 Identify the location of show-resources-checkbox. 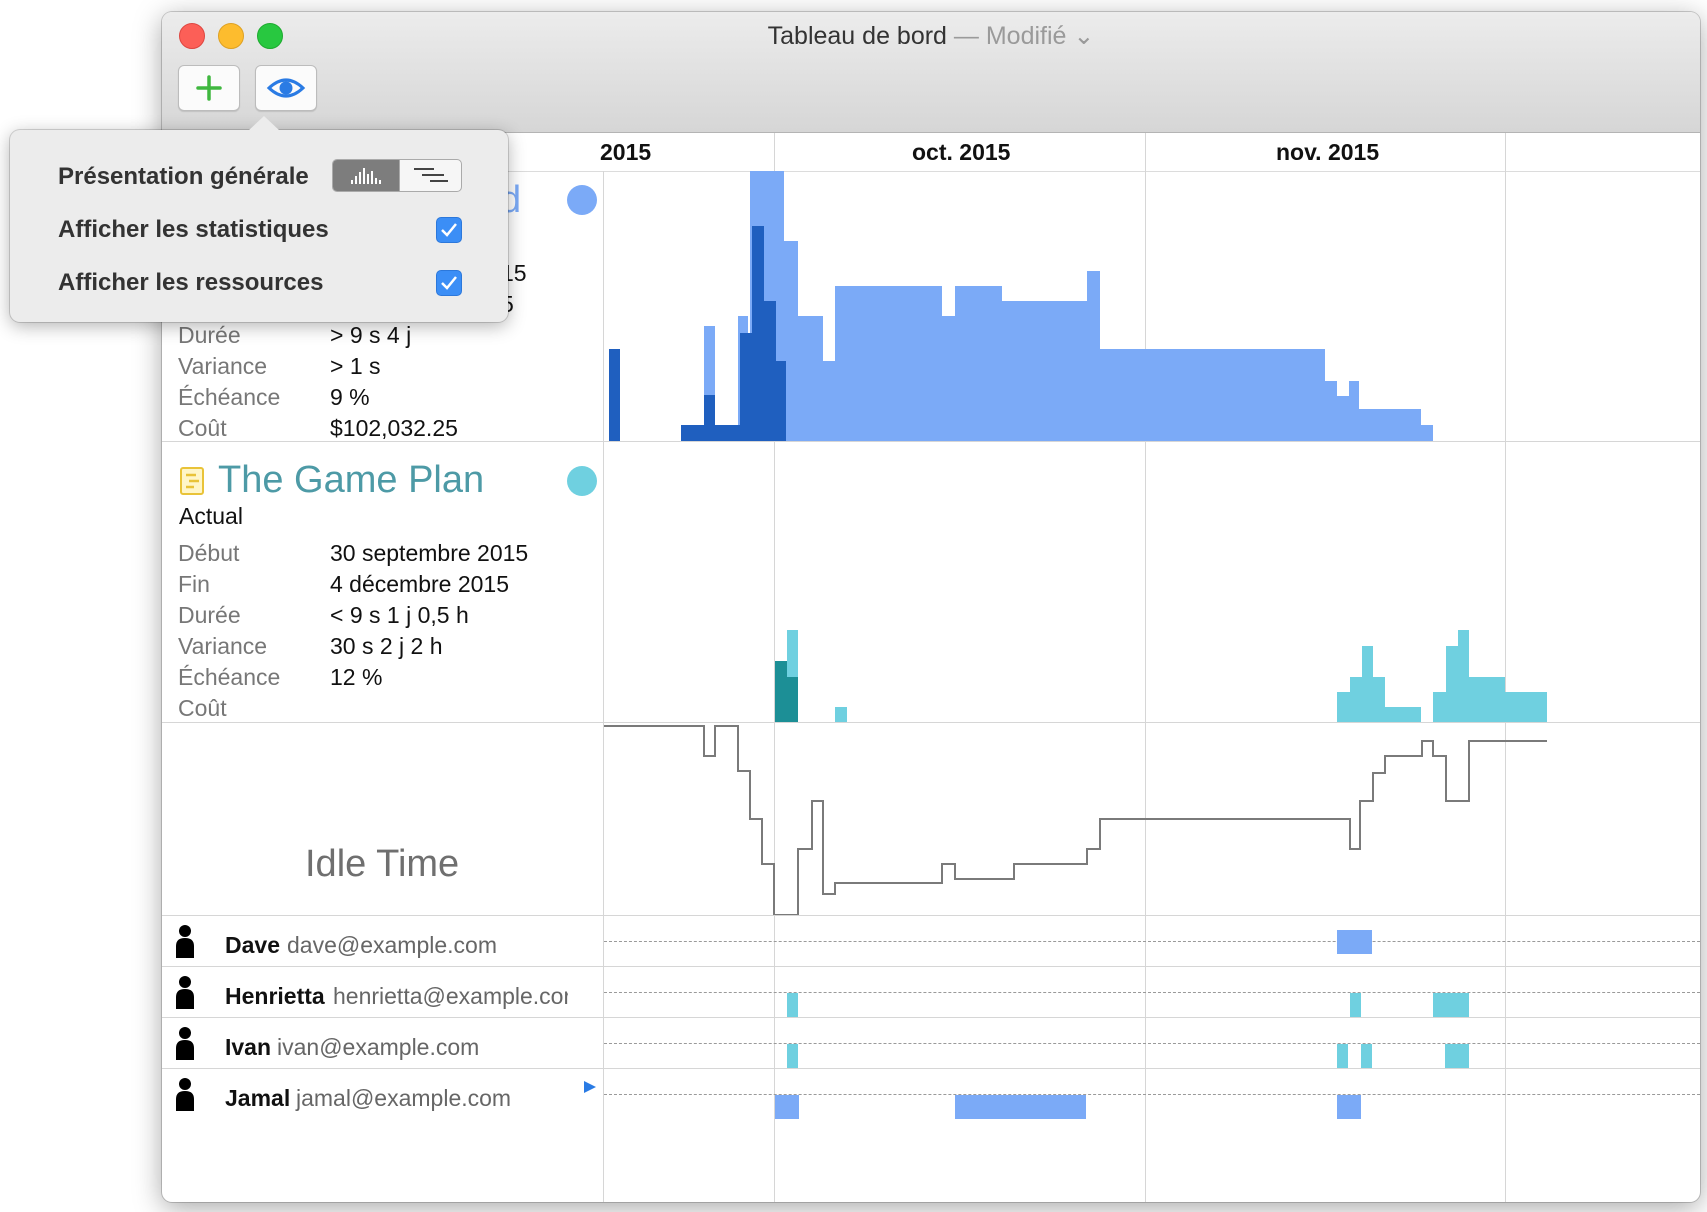
(449, 283).